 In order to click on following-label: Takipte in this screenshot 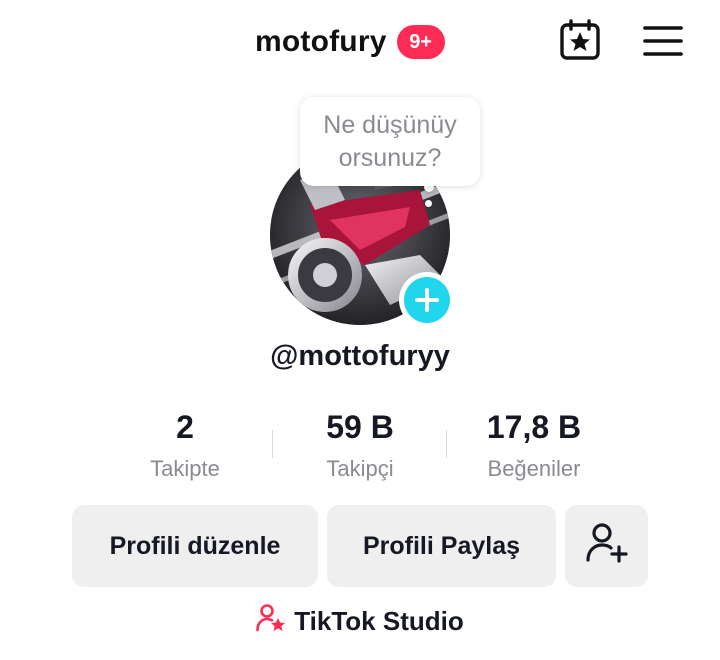, I will do `click(185, 468)`.